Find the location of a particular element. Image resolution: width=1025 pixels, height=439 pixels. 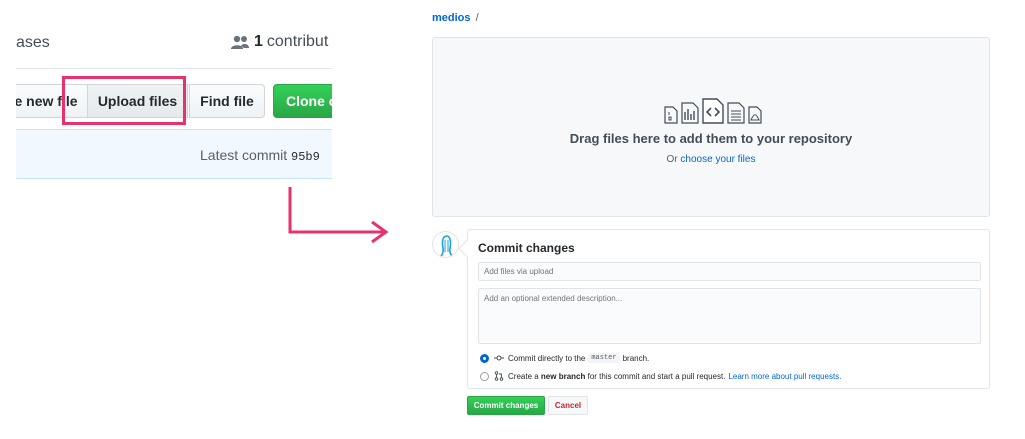

file-type-icons is located at coordinates (713, 111).